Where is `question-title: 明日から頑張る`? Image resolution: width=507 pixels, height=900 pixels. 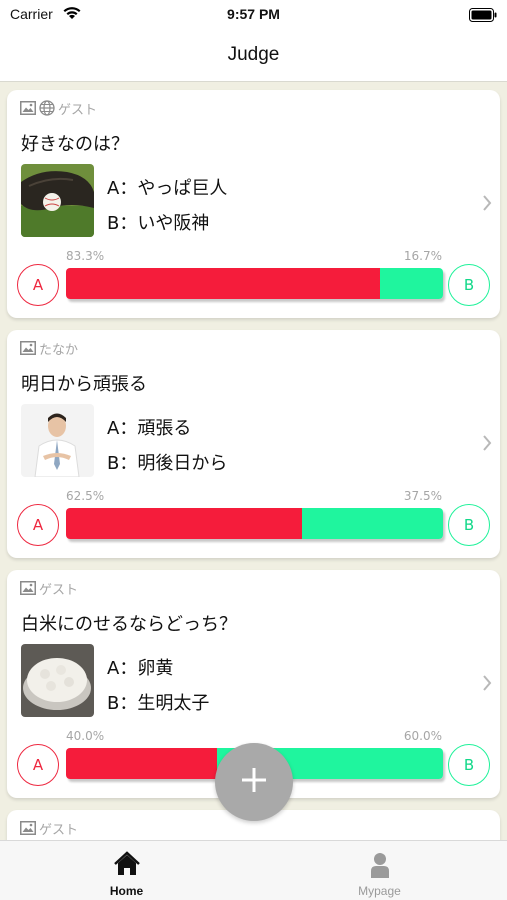 question-title: 明日から頑張る is located at coordinates (84, 384).